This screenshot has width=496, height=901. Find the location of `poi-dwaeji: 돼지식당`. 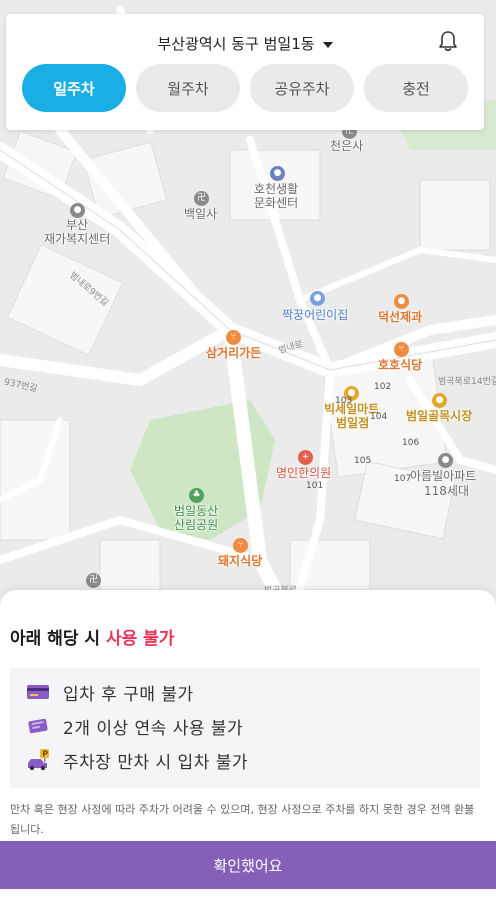

poi-dwaeji: 돼지식당 is located at coordinates (240, 561).